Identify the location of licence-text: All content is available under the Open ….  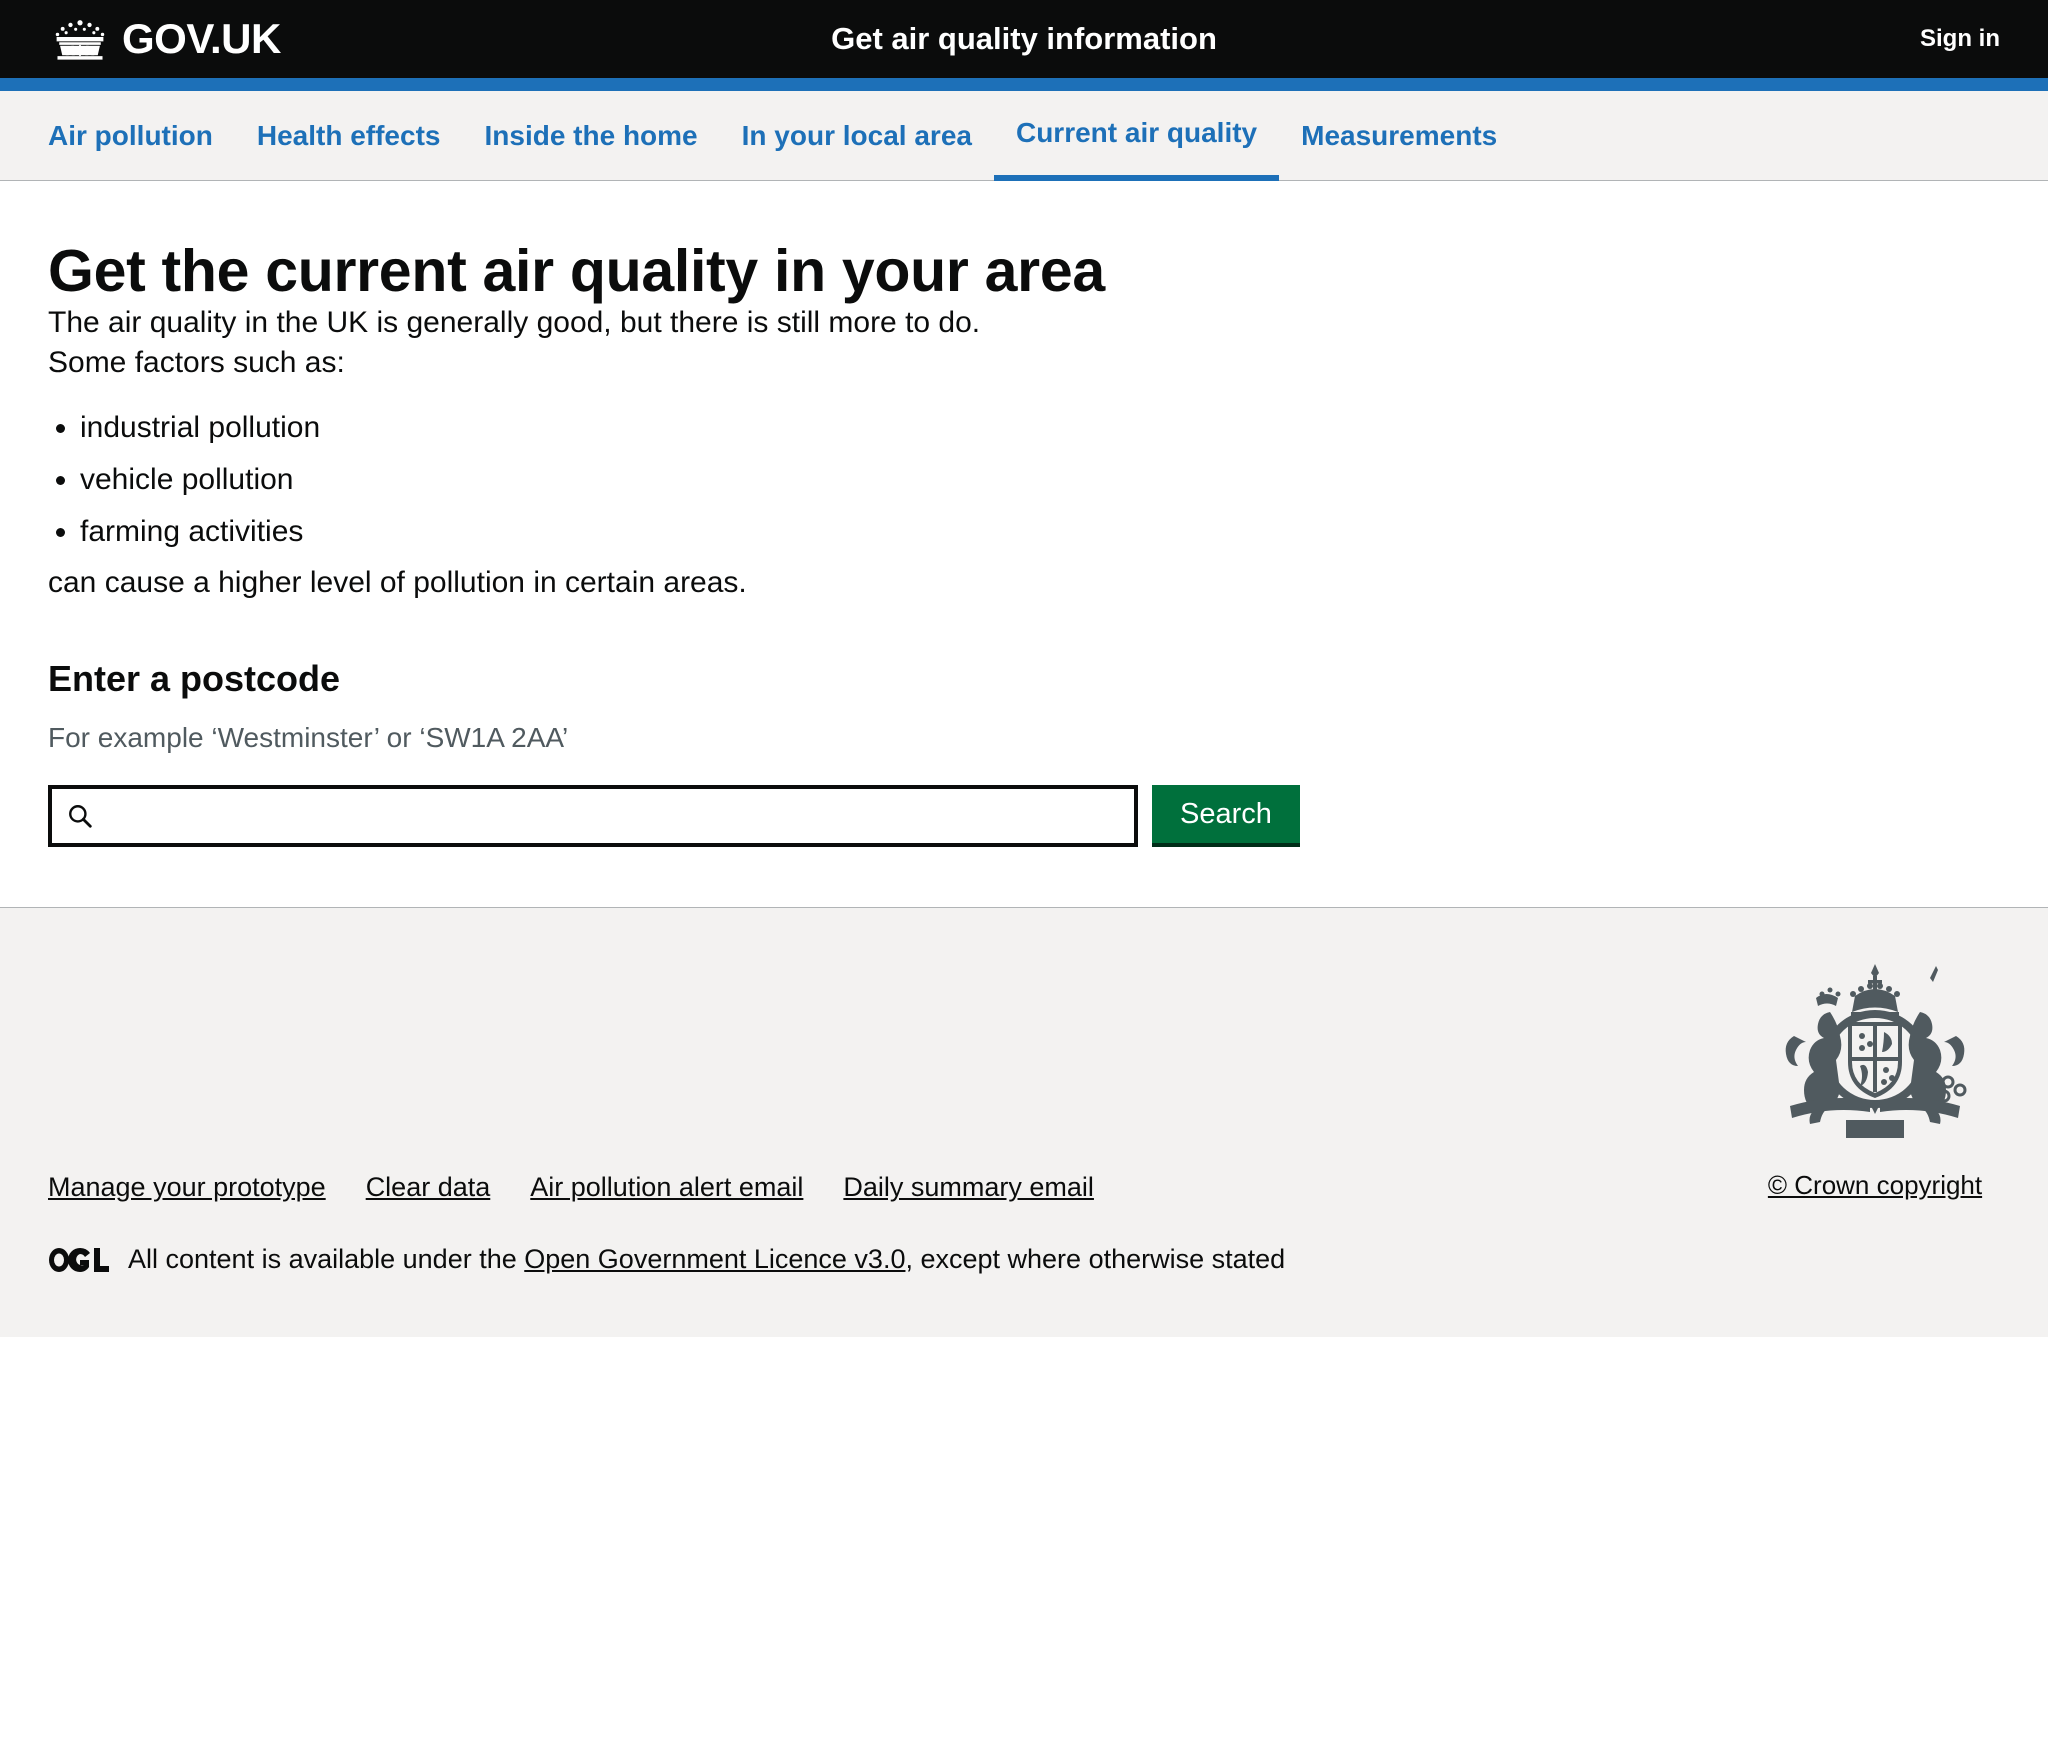
(706, 1259).